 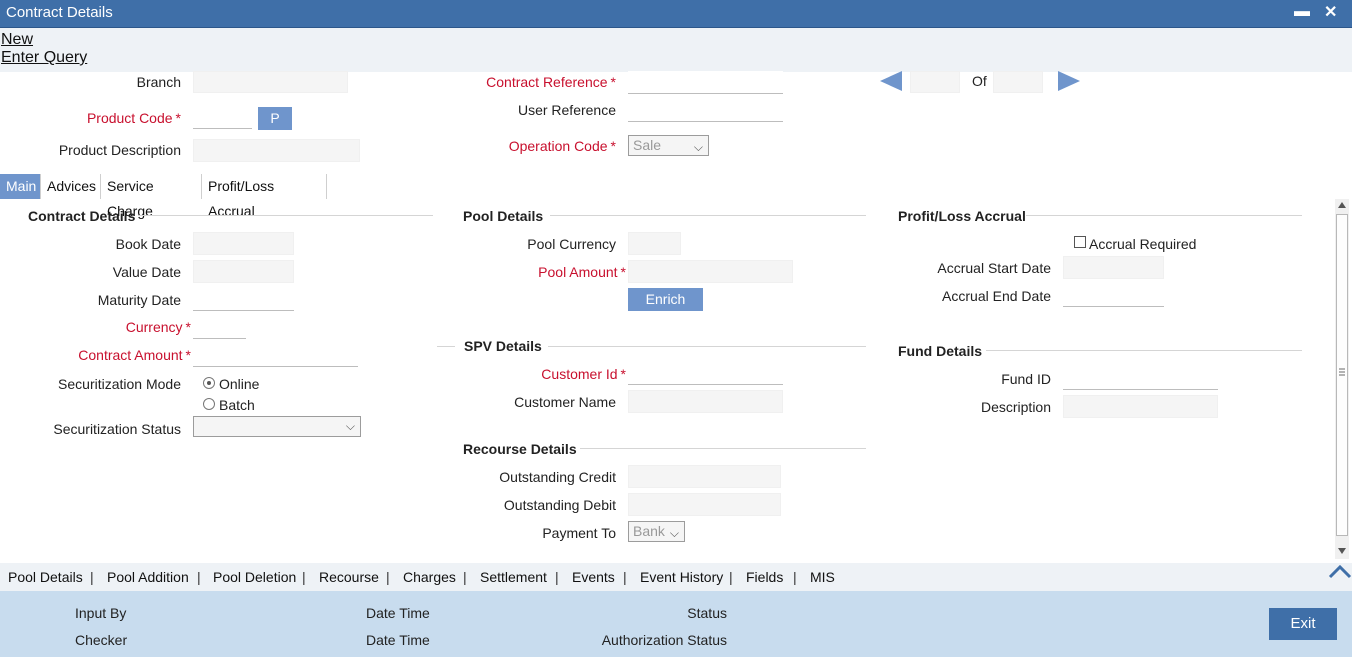 What do you see at coordinates (398, 640) in the screenshot?
I see `date-time-label-2: Date Time` at bounding box center [398, 640].